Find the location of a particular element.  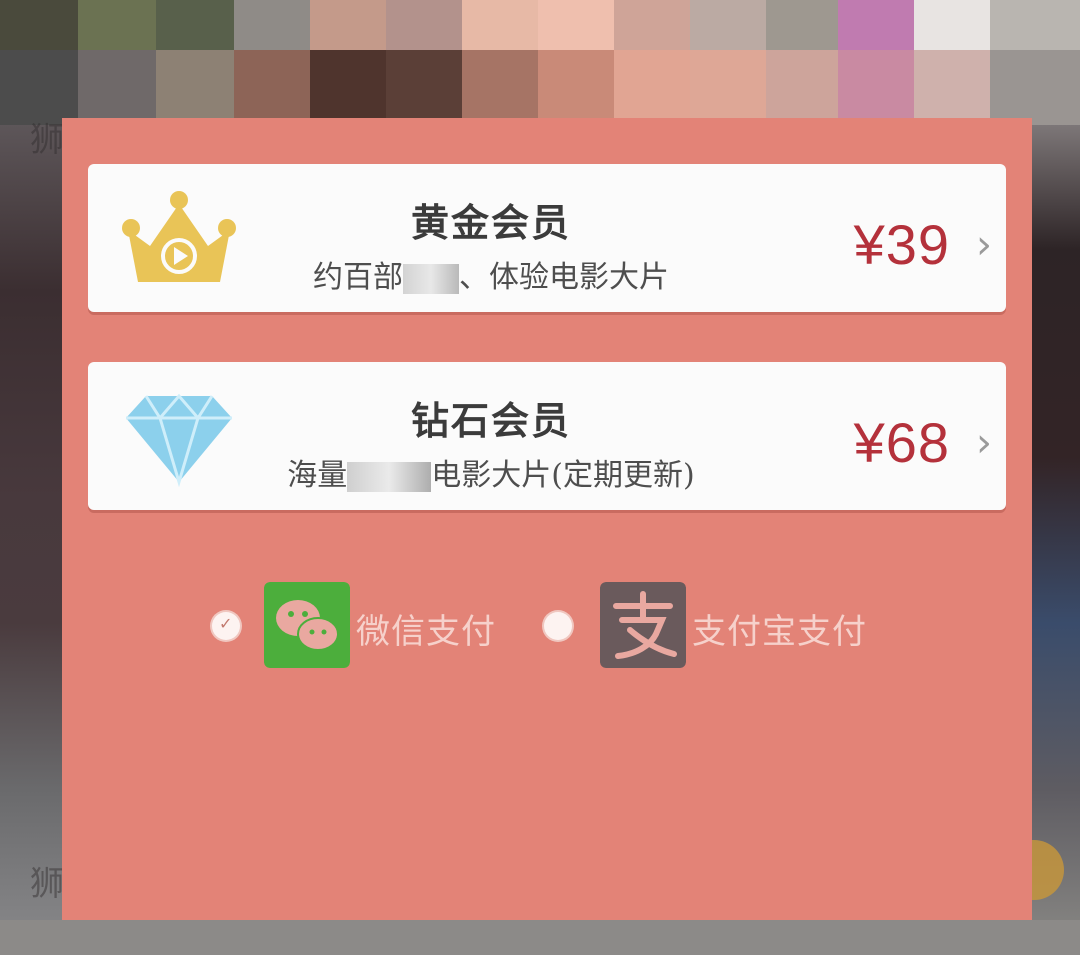

plan-description: 约百部 、体验电影大片 is located at coordinates (491, 277).